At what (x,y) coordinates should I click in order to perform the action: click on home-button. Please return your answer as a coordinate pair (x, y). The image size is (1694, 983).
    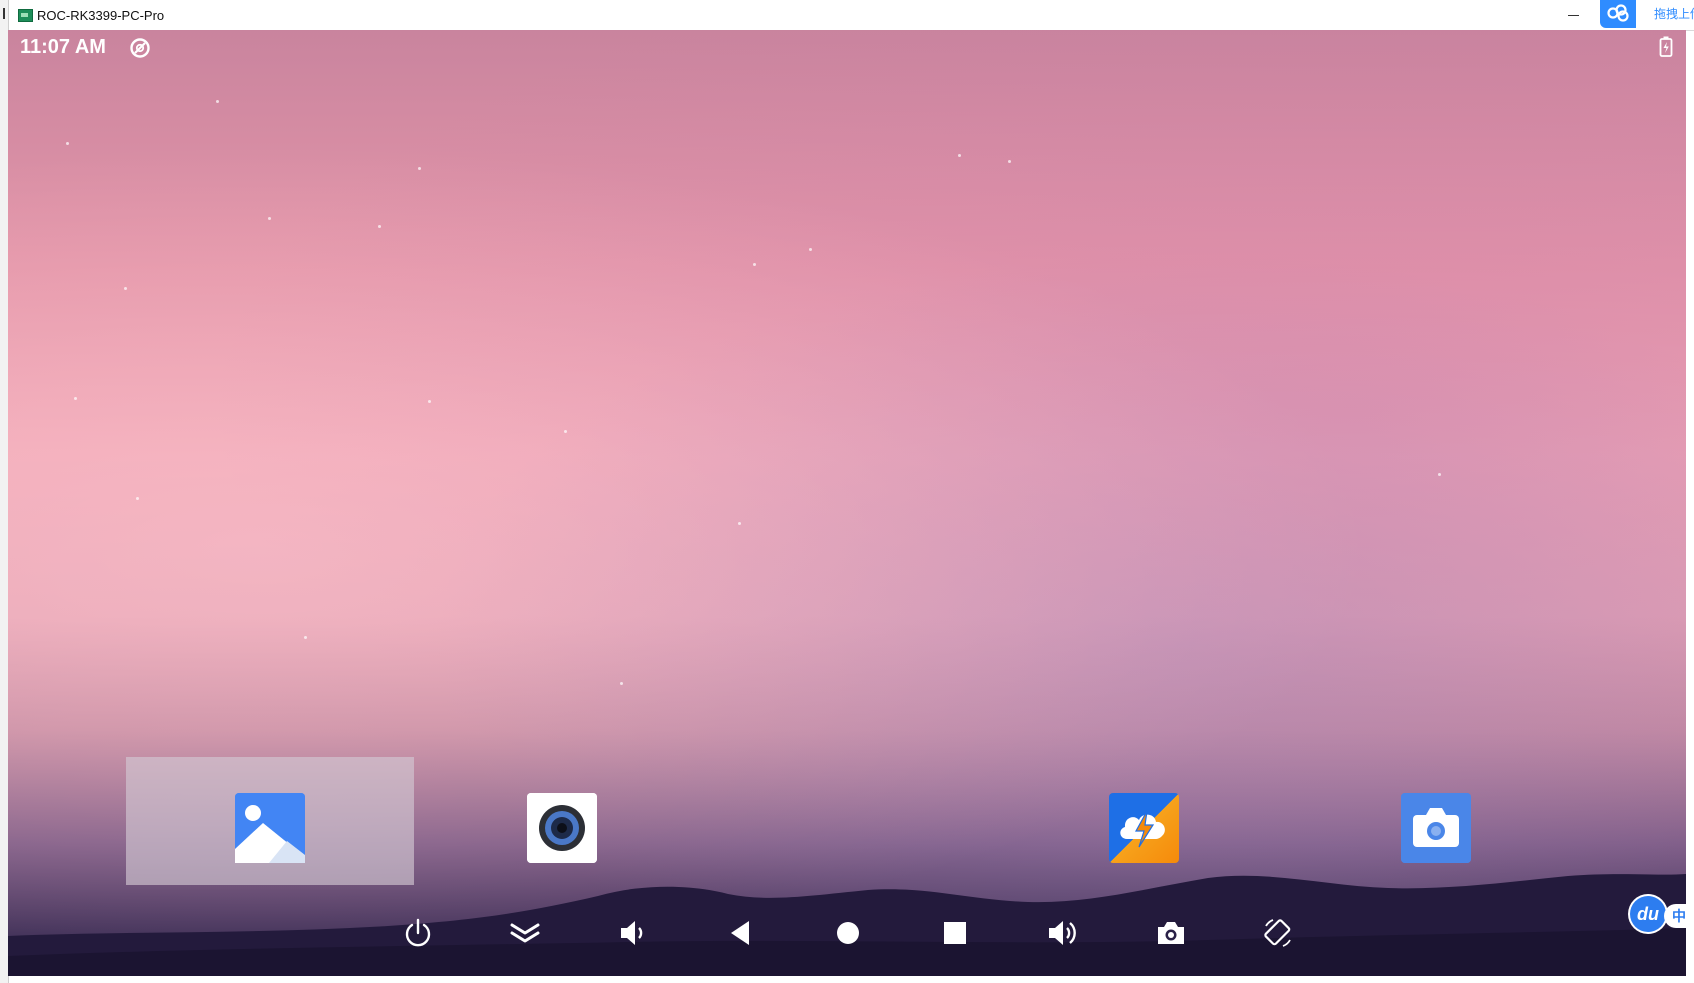
    Looking at the image, I should click on (848, 933).